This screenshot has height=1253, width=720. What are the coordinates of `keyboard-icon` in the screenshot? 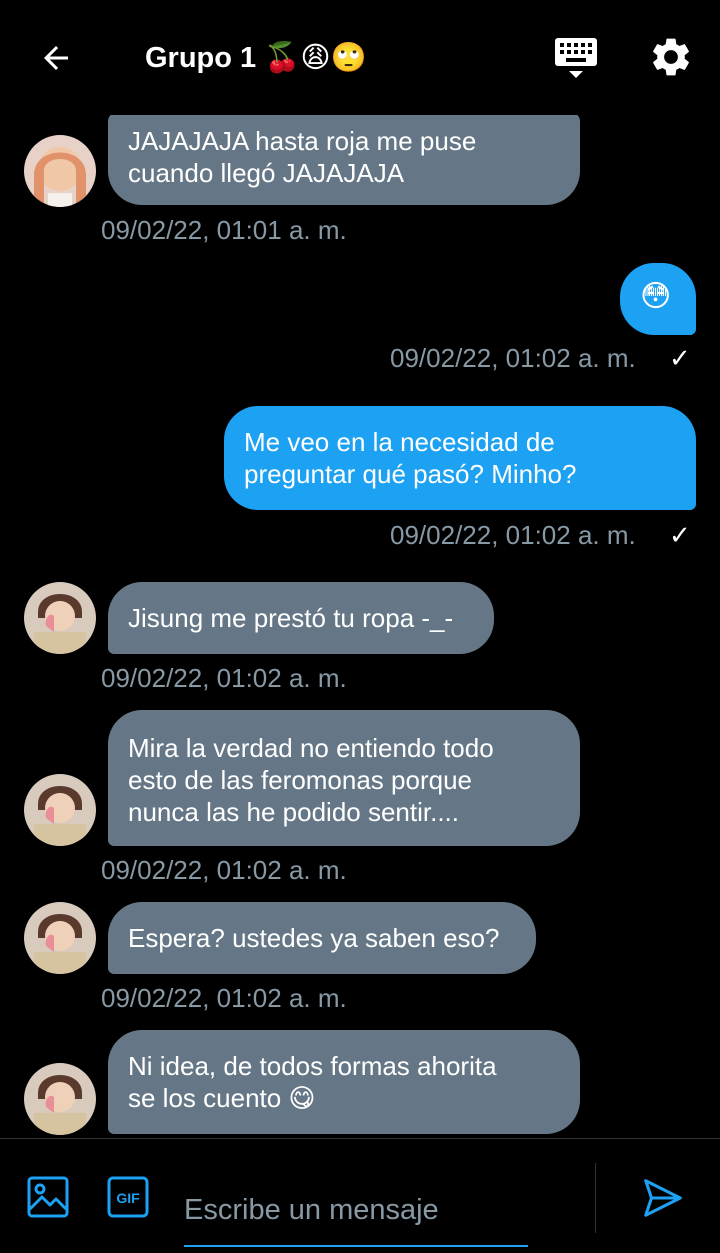 It's located at (576, 58).